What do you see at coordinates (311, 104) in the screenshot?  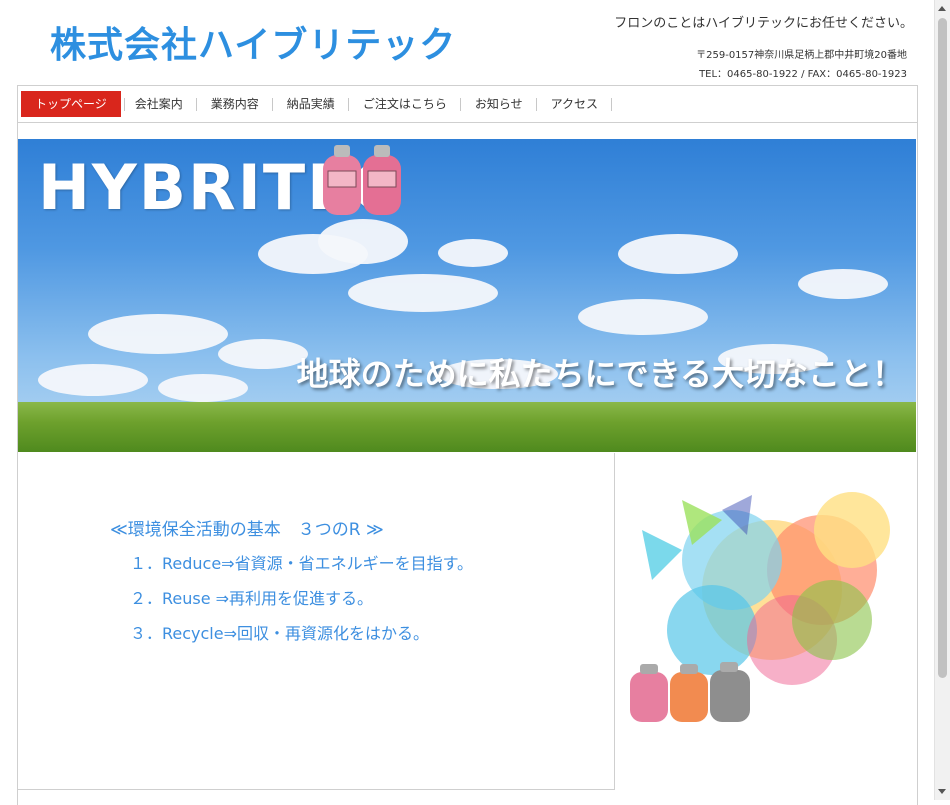 I see `nav-item-deliveries: 納品実績` at bounding box center [311, 104].